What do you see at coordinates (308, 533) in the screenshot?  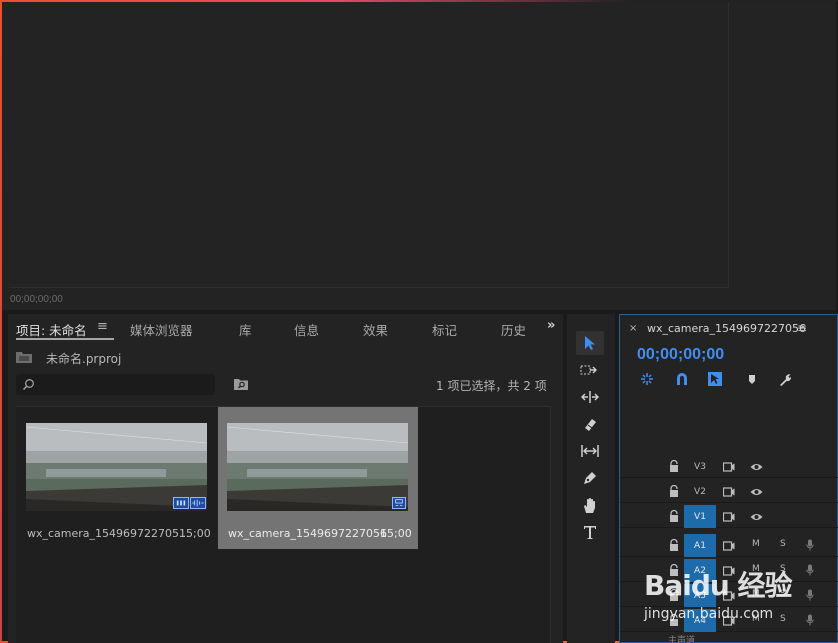 I see `clip-name: wx_camera_1549697227056` at bounding box center [308, 533].